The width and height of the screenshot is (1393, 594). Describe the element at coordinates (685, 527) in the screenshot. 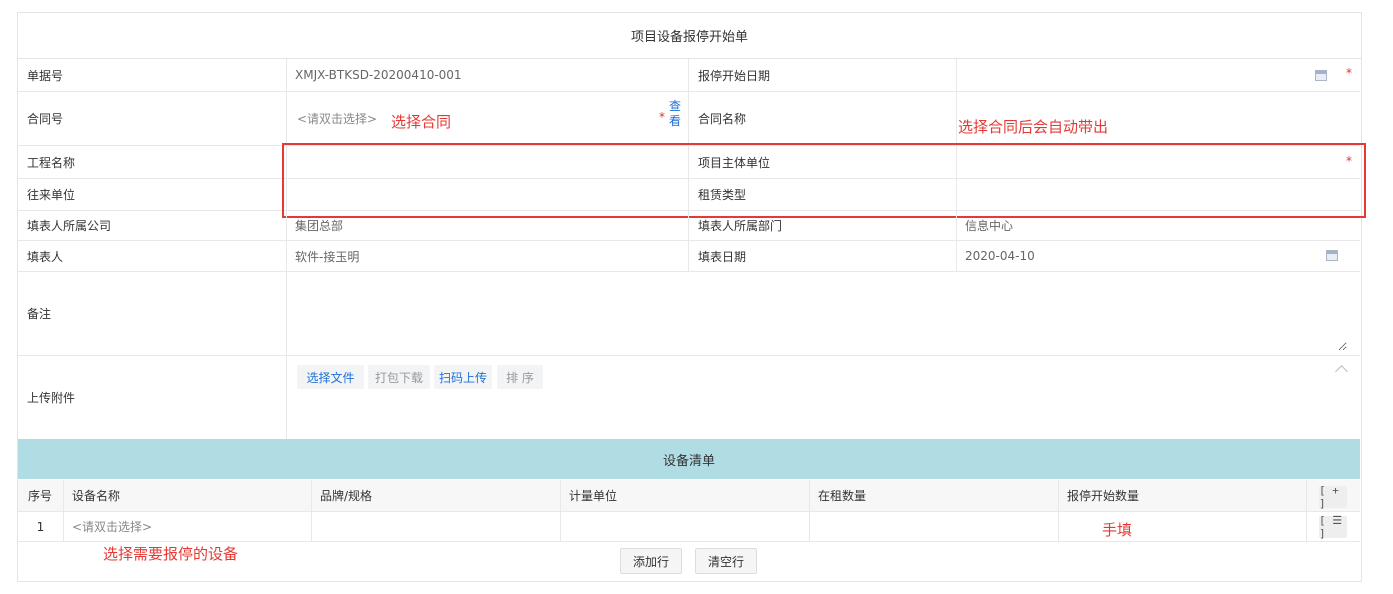

I see `unit-cell` at that location.